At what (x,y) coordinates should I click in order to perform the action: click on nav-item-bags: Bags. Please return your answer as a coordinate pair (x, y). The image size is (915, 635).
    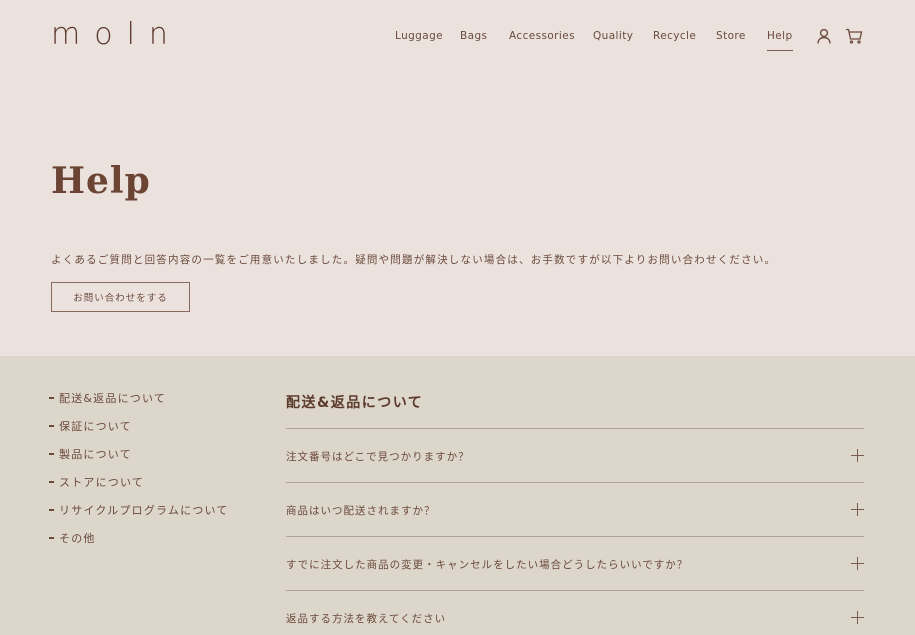
    Looking at the image, I should click on (473, 36).